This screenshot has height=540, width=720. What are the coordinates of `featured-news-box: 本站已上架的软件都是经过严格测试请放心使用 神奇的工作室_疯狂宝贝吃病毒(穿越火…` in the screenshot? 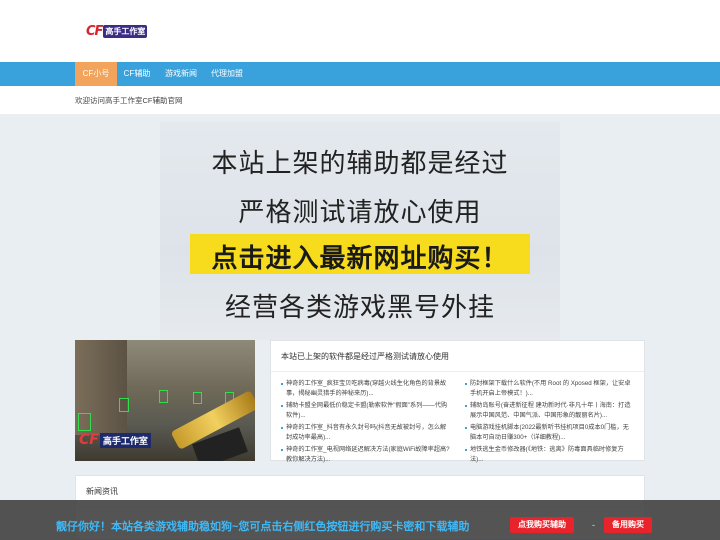 It's located at (457, 401).